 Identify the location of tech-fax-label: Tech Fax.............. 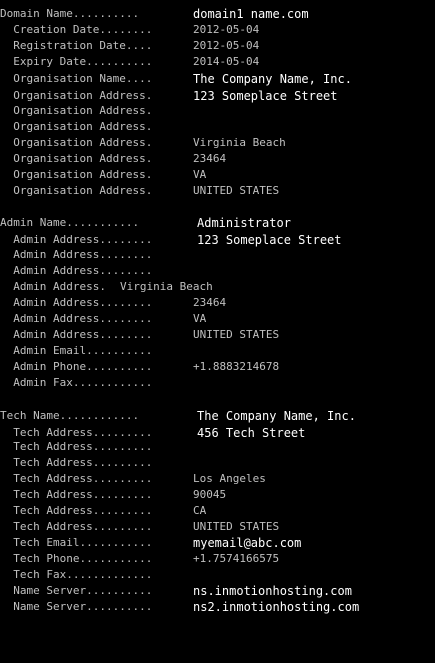
(76, 574).